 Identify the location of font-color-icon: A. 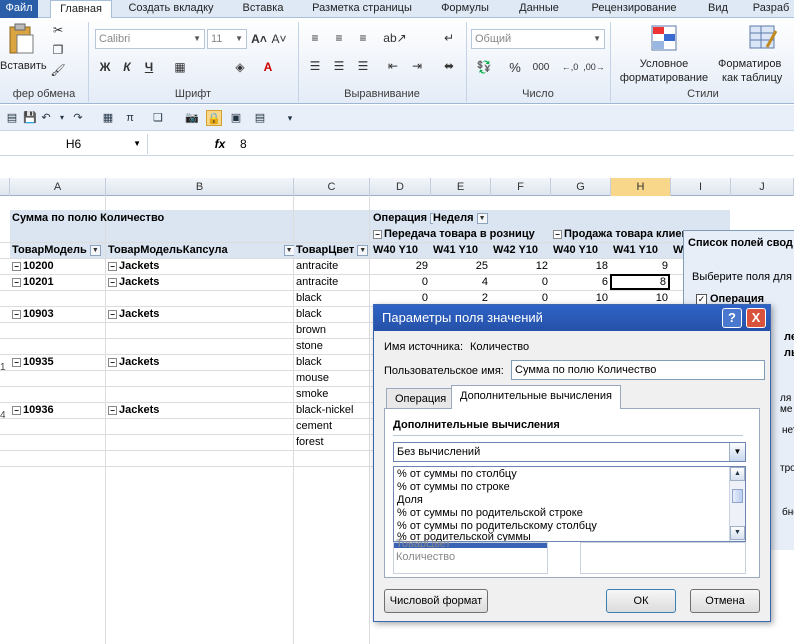
(268, 67).